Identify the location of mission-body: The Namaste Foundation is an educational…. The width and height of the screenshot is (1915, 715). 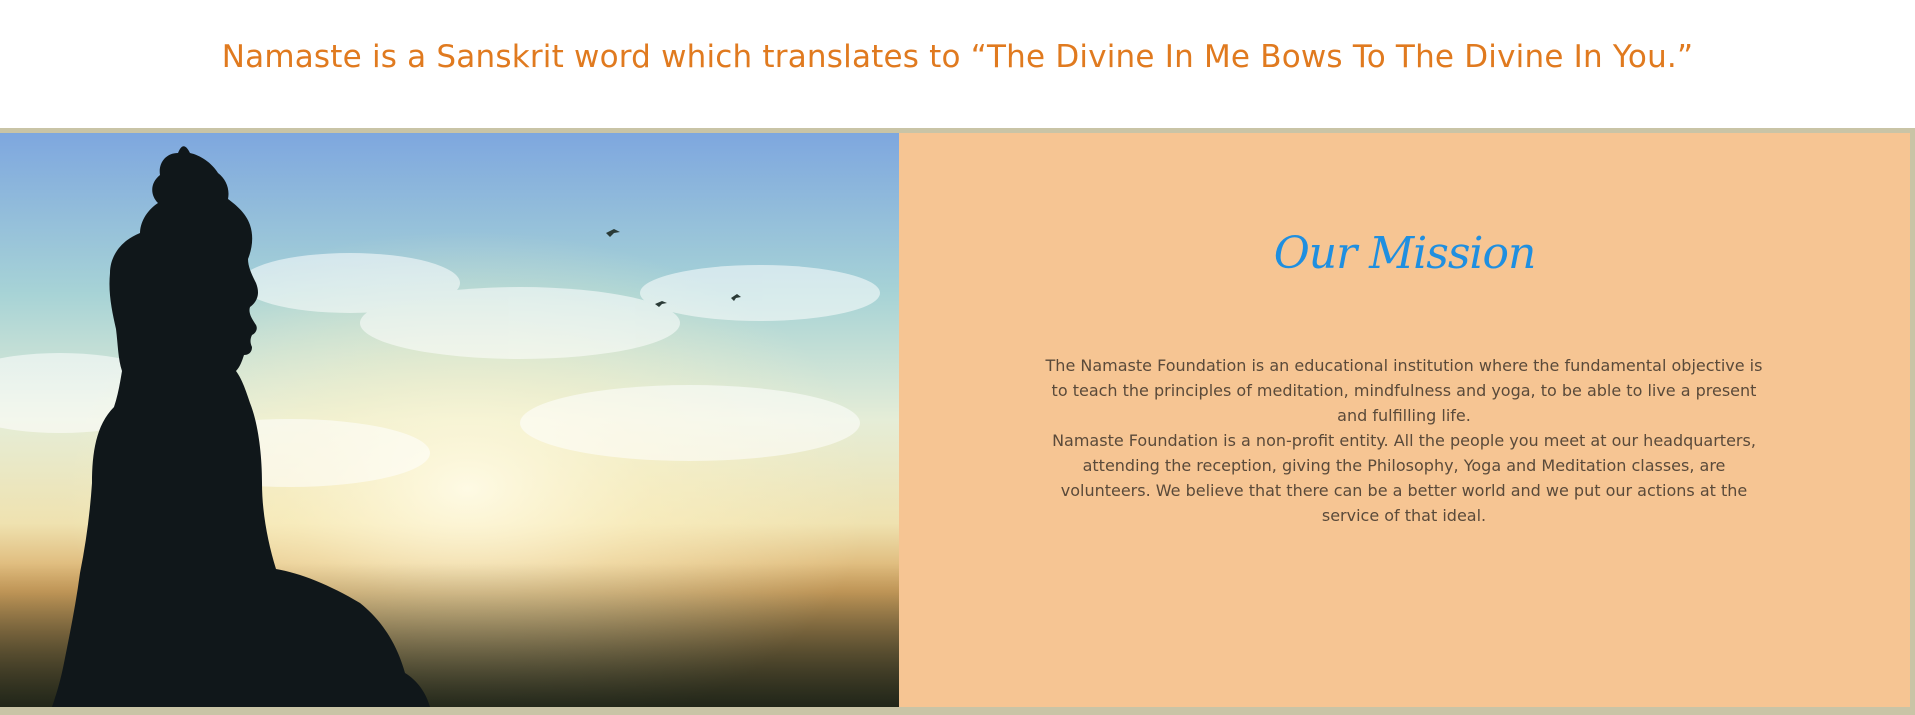
(1404, 440).